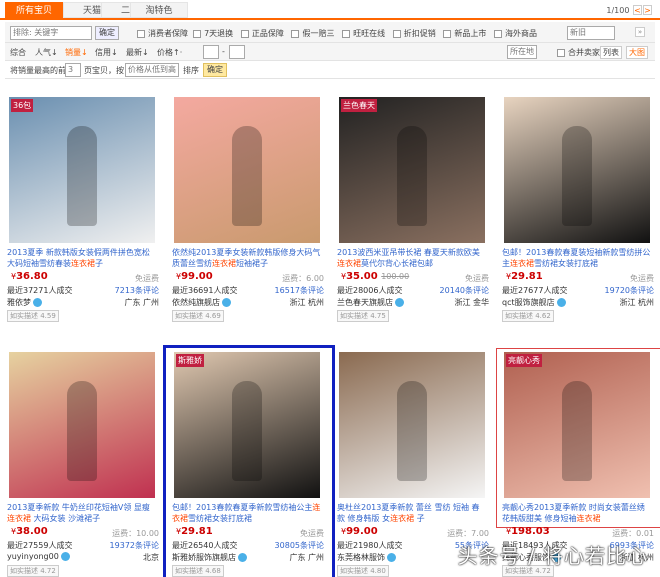  What do you see at coordinates (464, 33) in the screenshot?
I see `checkbox-new: 新品上市` at bounding box center [464, 33].